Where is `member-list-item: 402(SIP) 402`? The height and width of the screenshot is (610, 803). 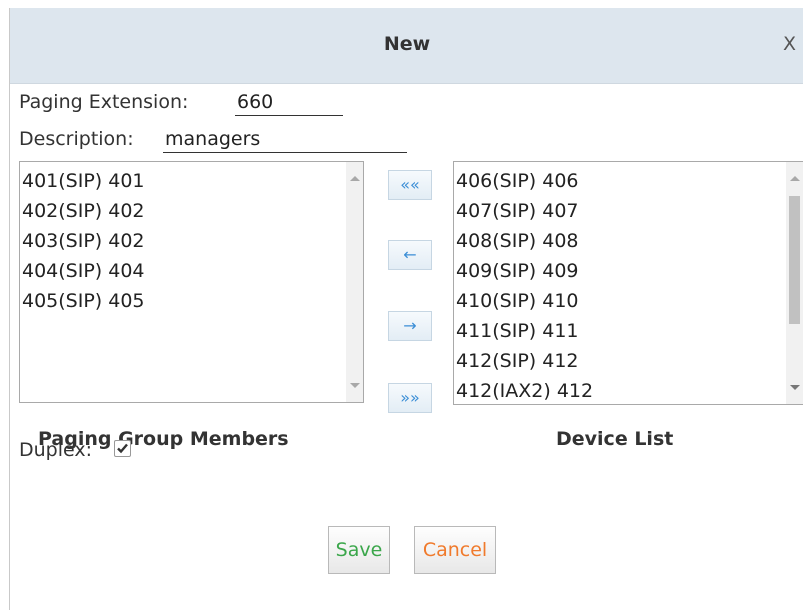 member-list-item: 402(SIP) 402 is located at coordinates (191, 211).